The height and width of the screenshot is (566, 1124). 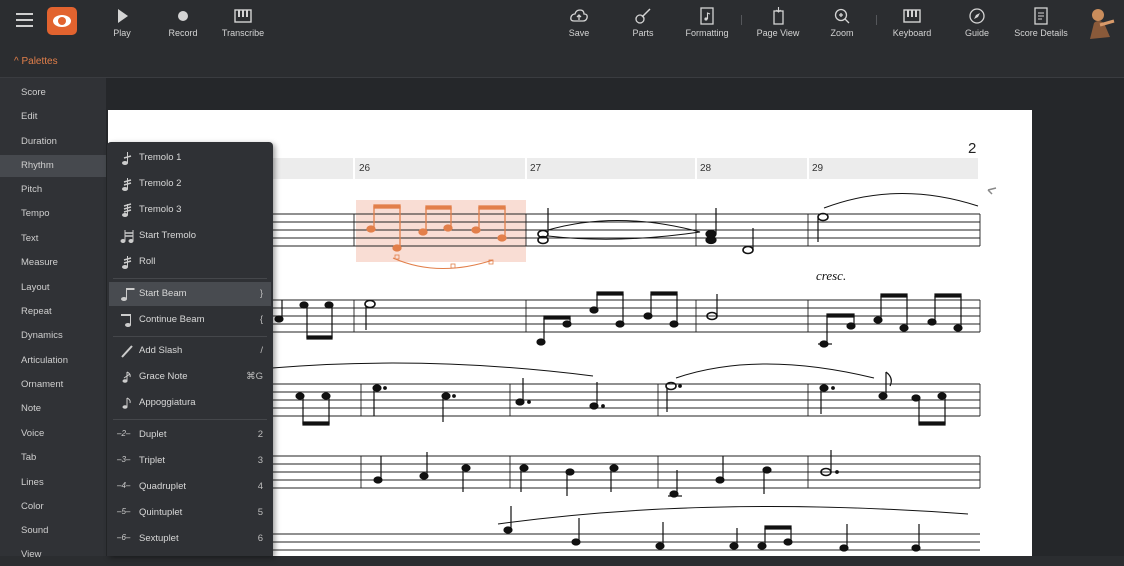 I want to click on formatting-label: Formatting, so click(x=707, y=33).